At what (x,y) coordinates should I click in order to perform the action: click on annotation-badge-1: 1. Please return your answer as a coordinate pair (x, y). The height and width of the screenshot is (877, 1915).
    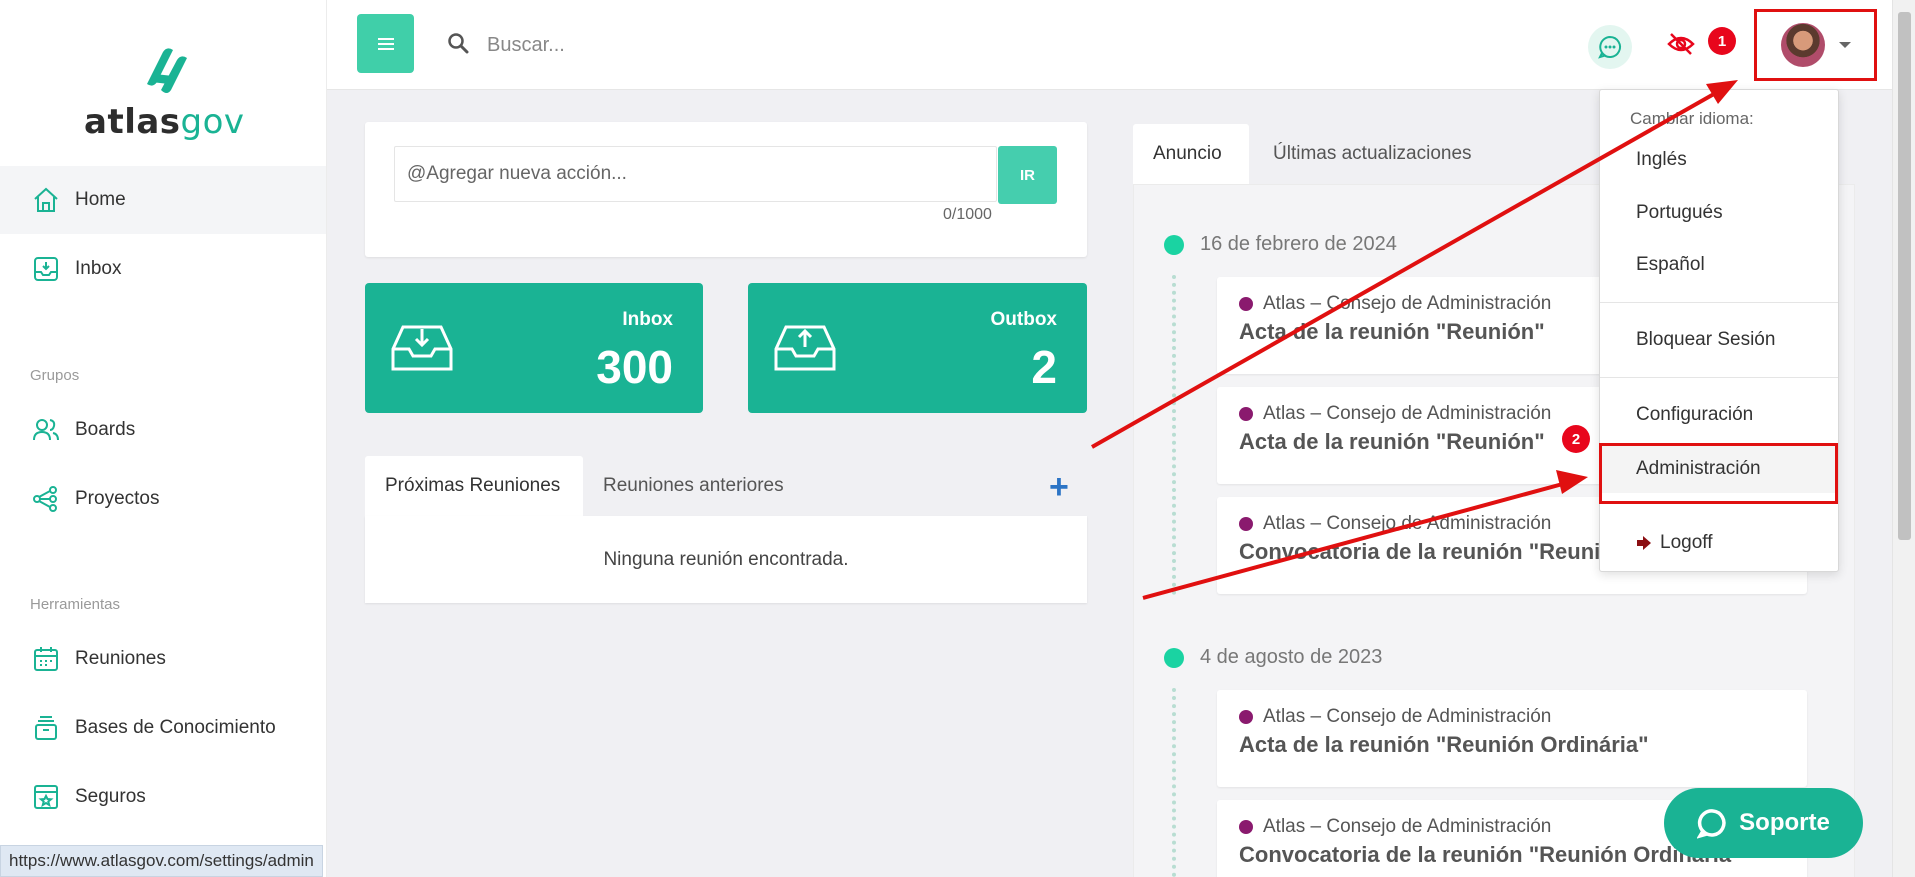
    Looking at the image, I should click on (1722, 41).